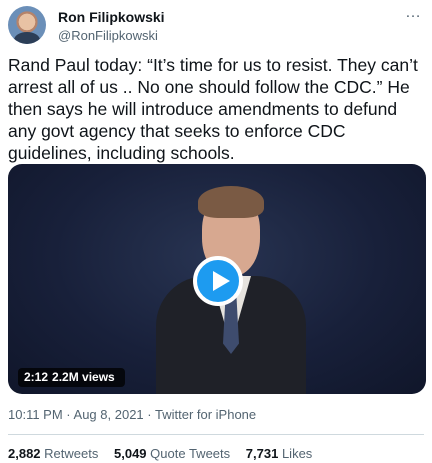 This screenshot has width=432, height=463. Describe the element at coordinates (262, 453) in the screenshot. I see `likes-count: 7,731` at that location.